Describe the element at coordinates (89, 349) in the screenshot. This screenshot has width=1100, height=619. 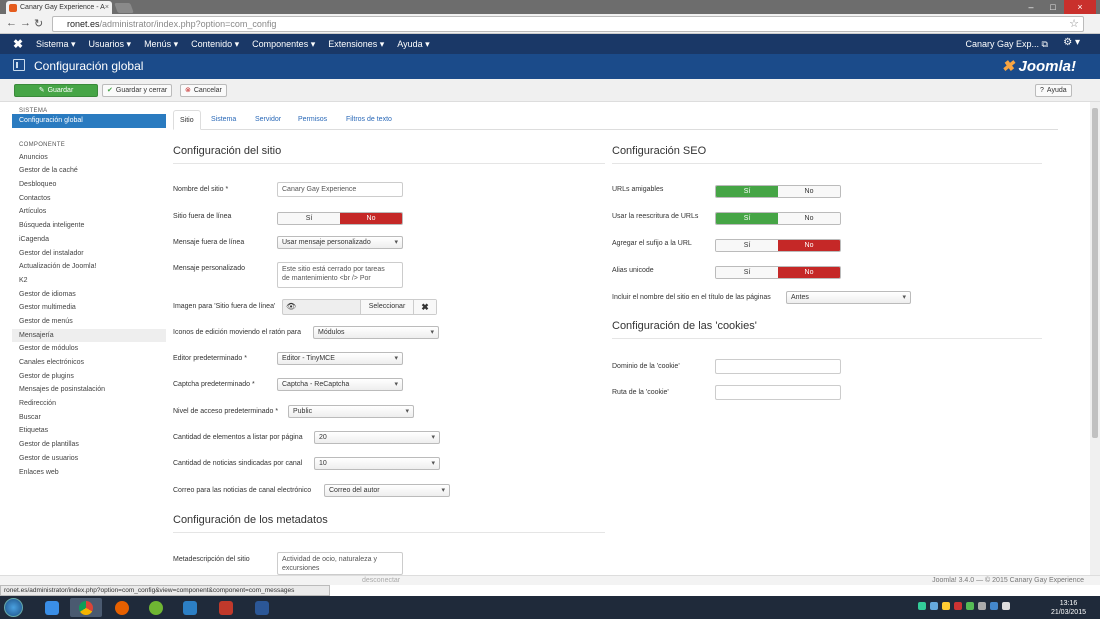
I see `sidebar-item: Gestor de módulos` at that location.